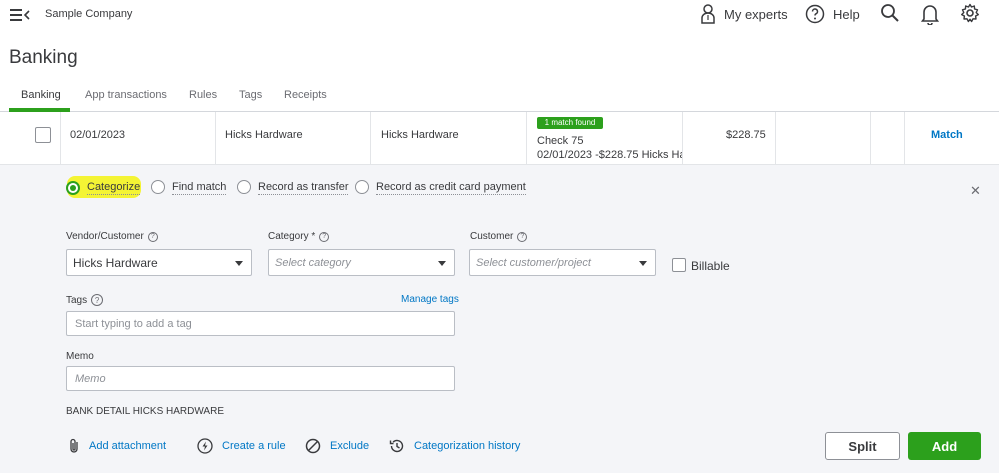  Describe the element at coordinates (890, 13) in the screenshot. I see `search-icon` at that location.